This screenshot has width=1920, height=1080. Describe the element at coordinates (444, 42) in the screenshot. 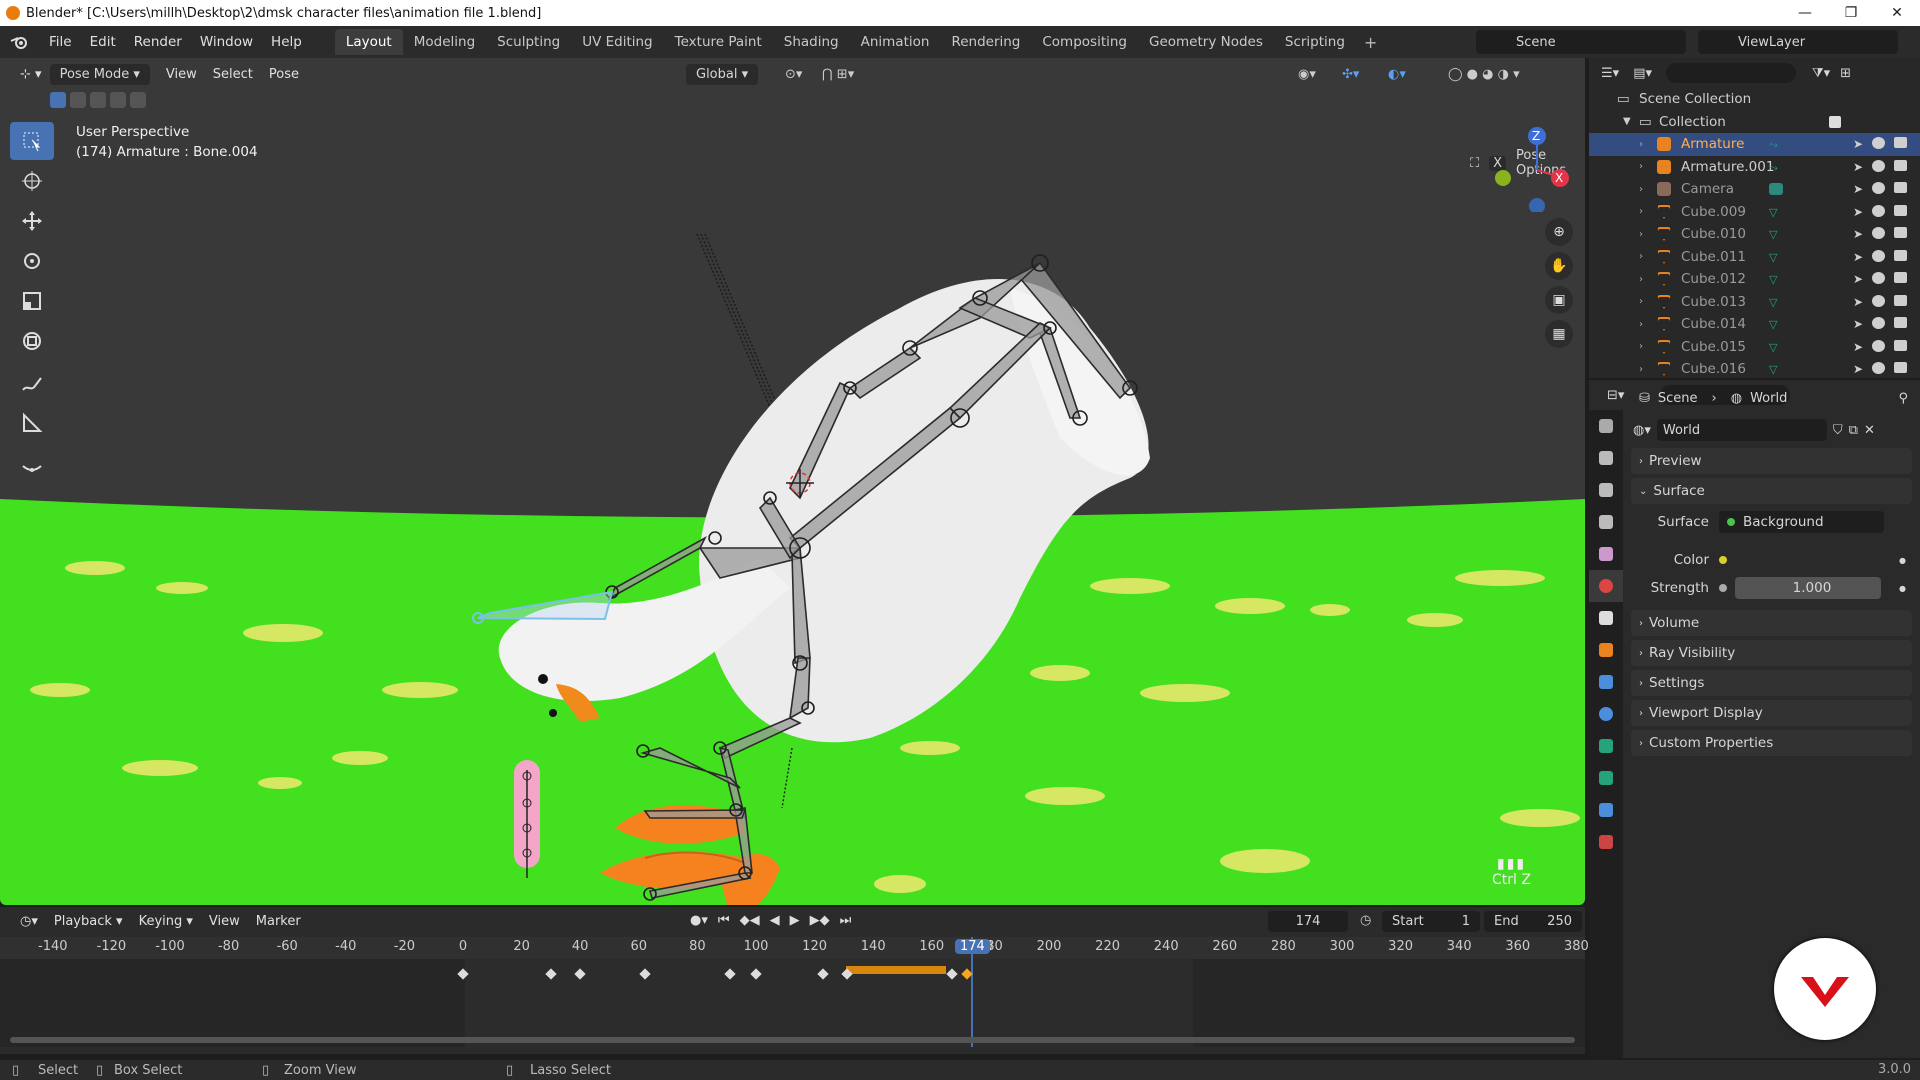

I see `tab-modeling: Modeling` at that location.